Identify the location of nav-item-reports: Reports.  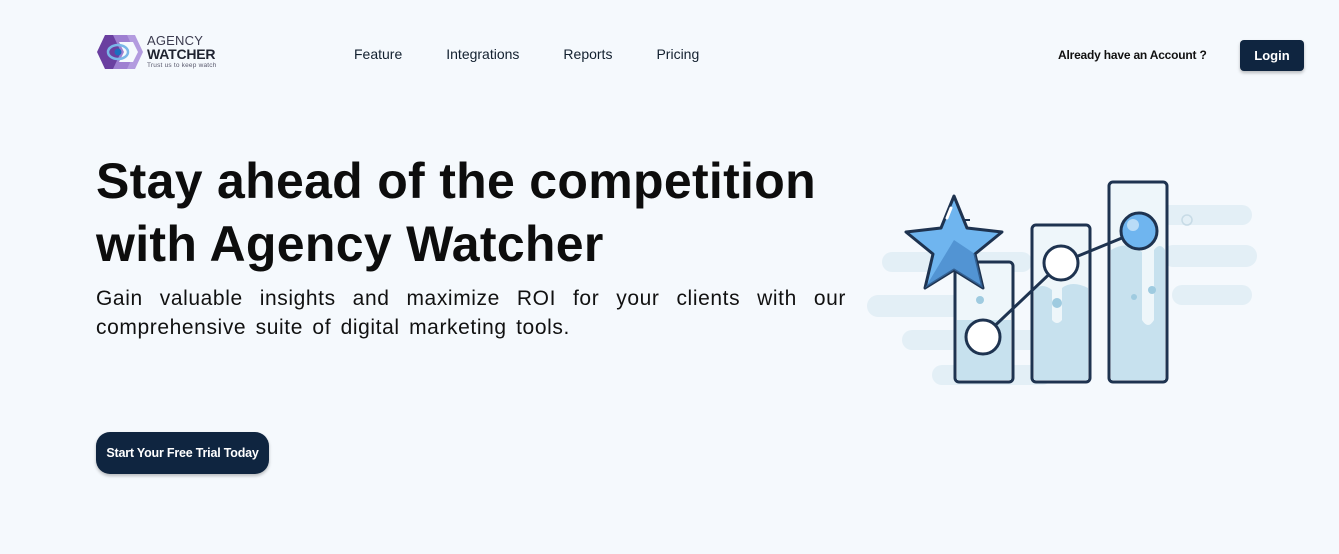
(587, 54).